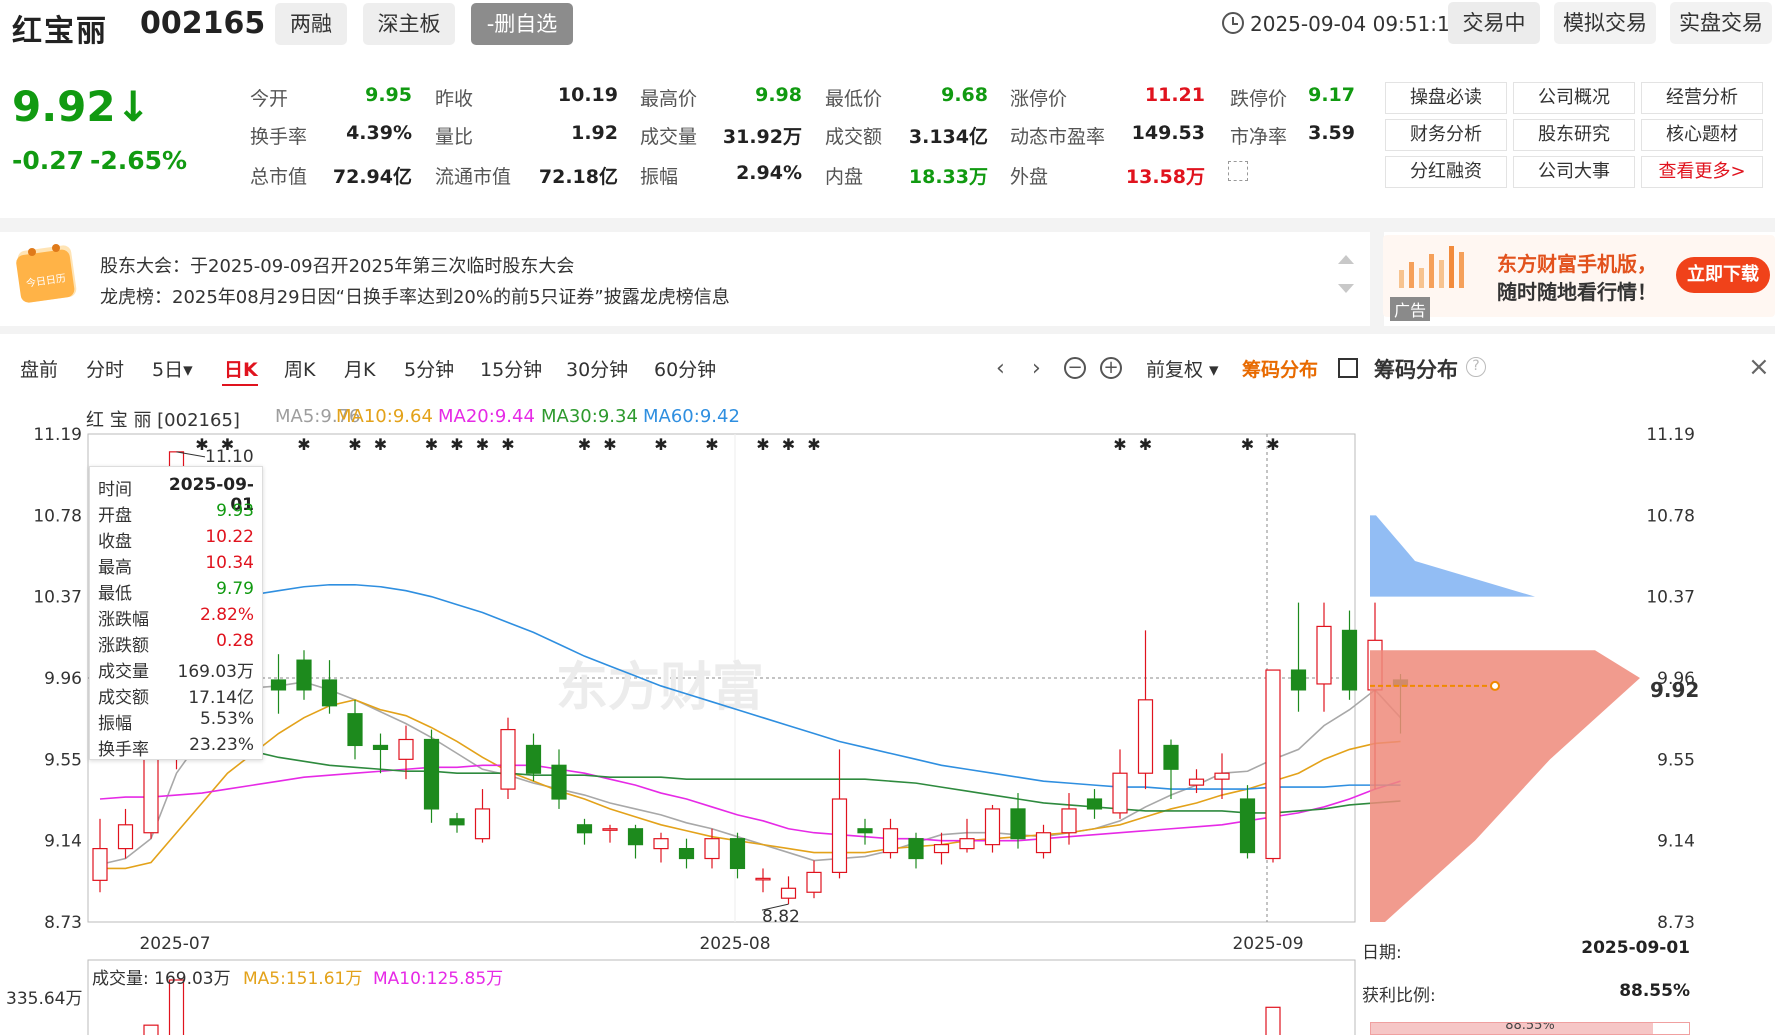  I want to click on quote-nav-button: 股东研究, so click(1574, 135).